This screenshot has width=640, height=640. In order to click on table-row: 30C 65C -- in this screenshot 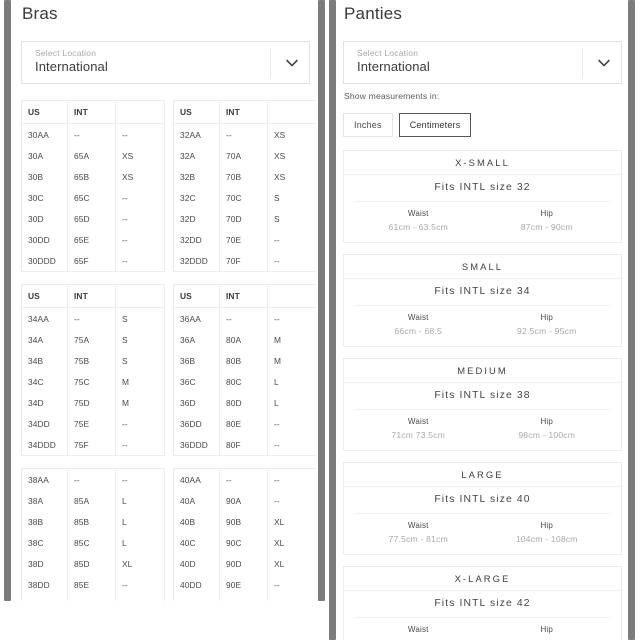, I will do `click(93, 197)`.